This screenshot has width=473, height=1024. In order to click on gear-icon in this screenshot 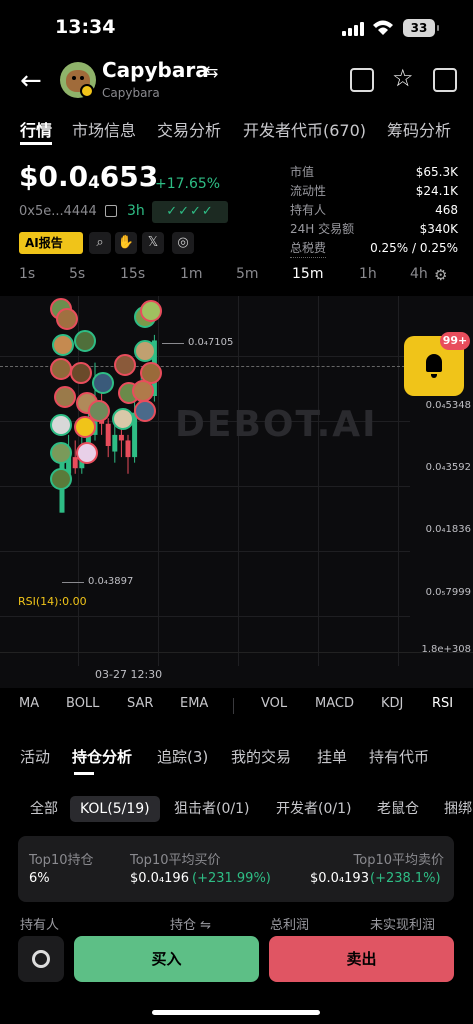, I will do `click(41, 959)`.